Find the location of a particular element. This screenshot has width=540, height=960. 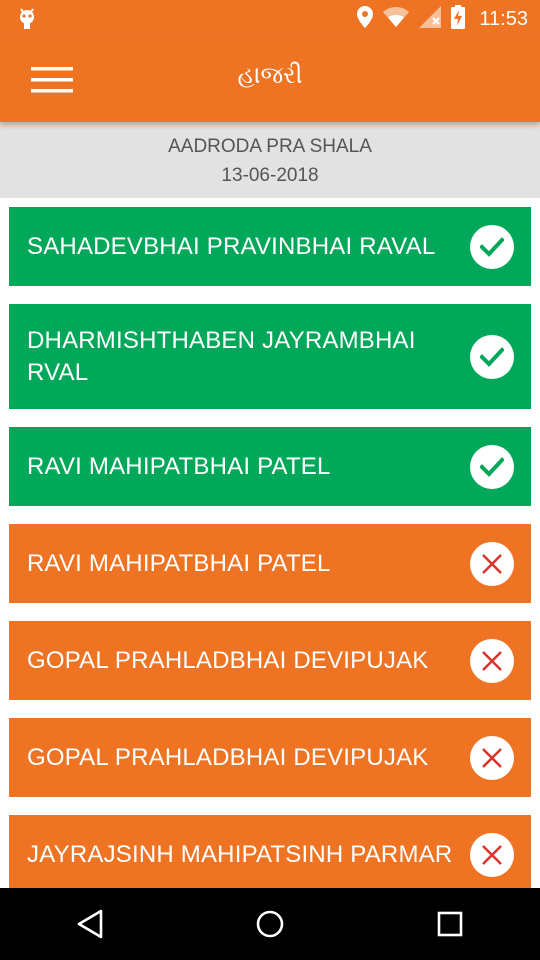

student-name: DHARMISHTHABEN JAYRAMBHAI RVAL is located at coordinates (221, 356).